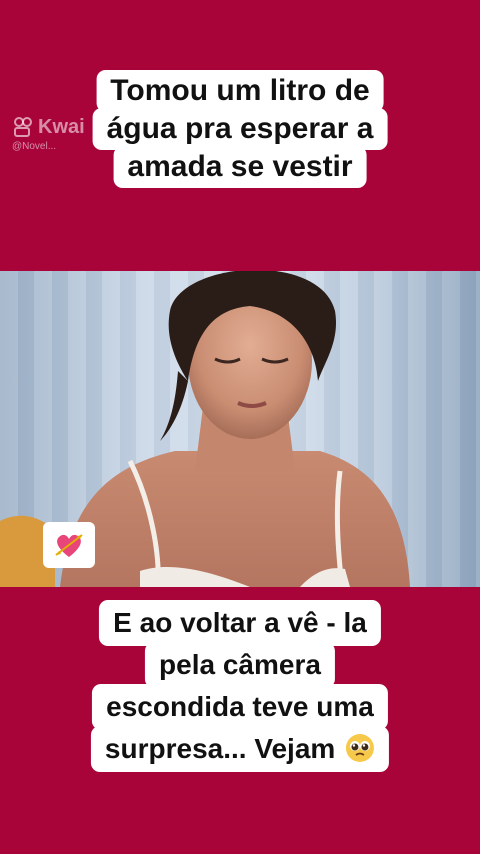 The height and width of the screenshot is (854, 480). I want to click on caption-line: E ao voltar a vê - la, so click(240, 623).